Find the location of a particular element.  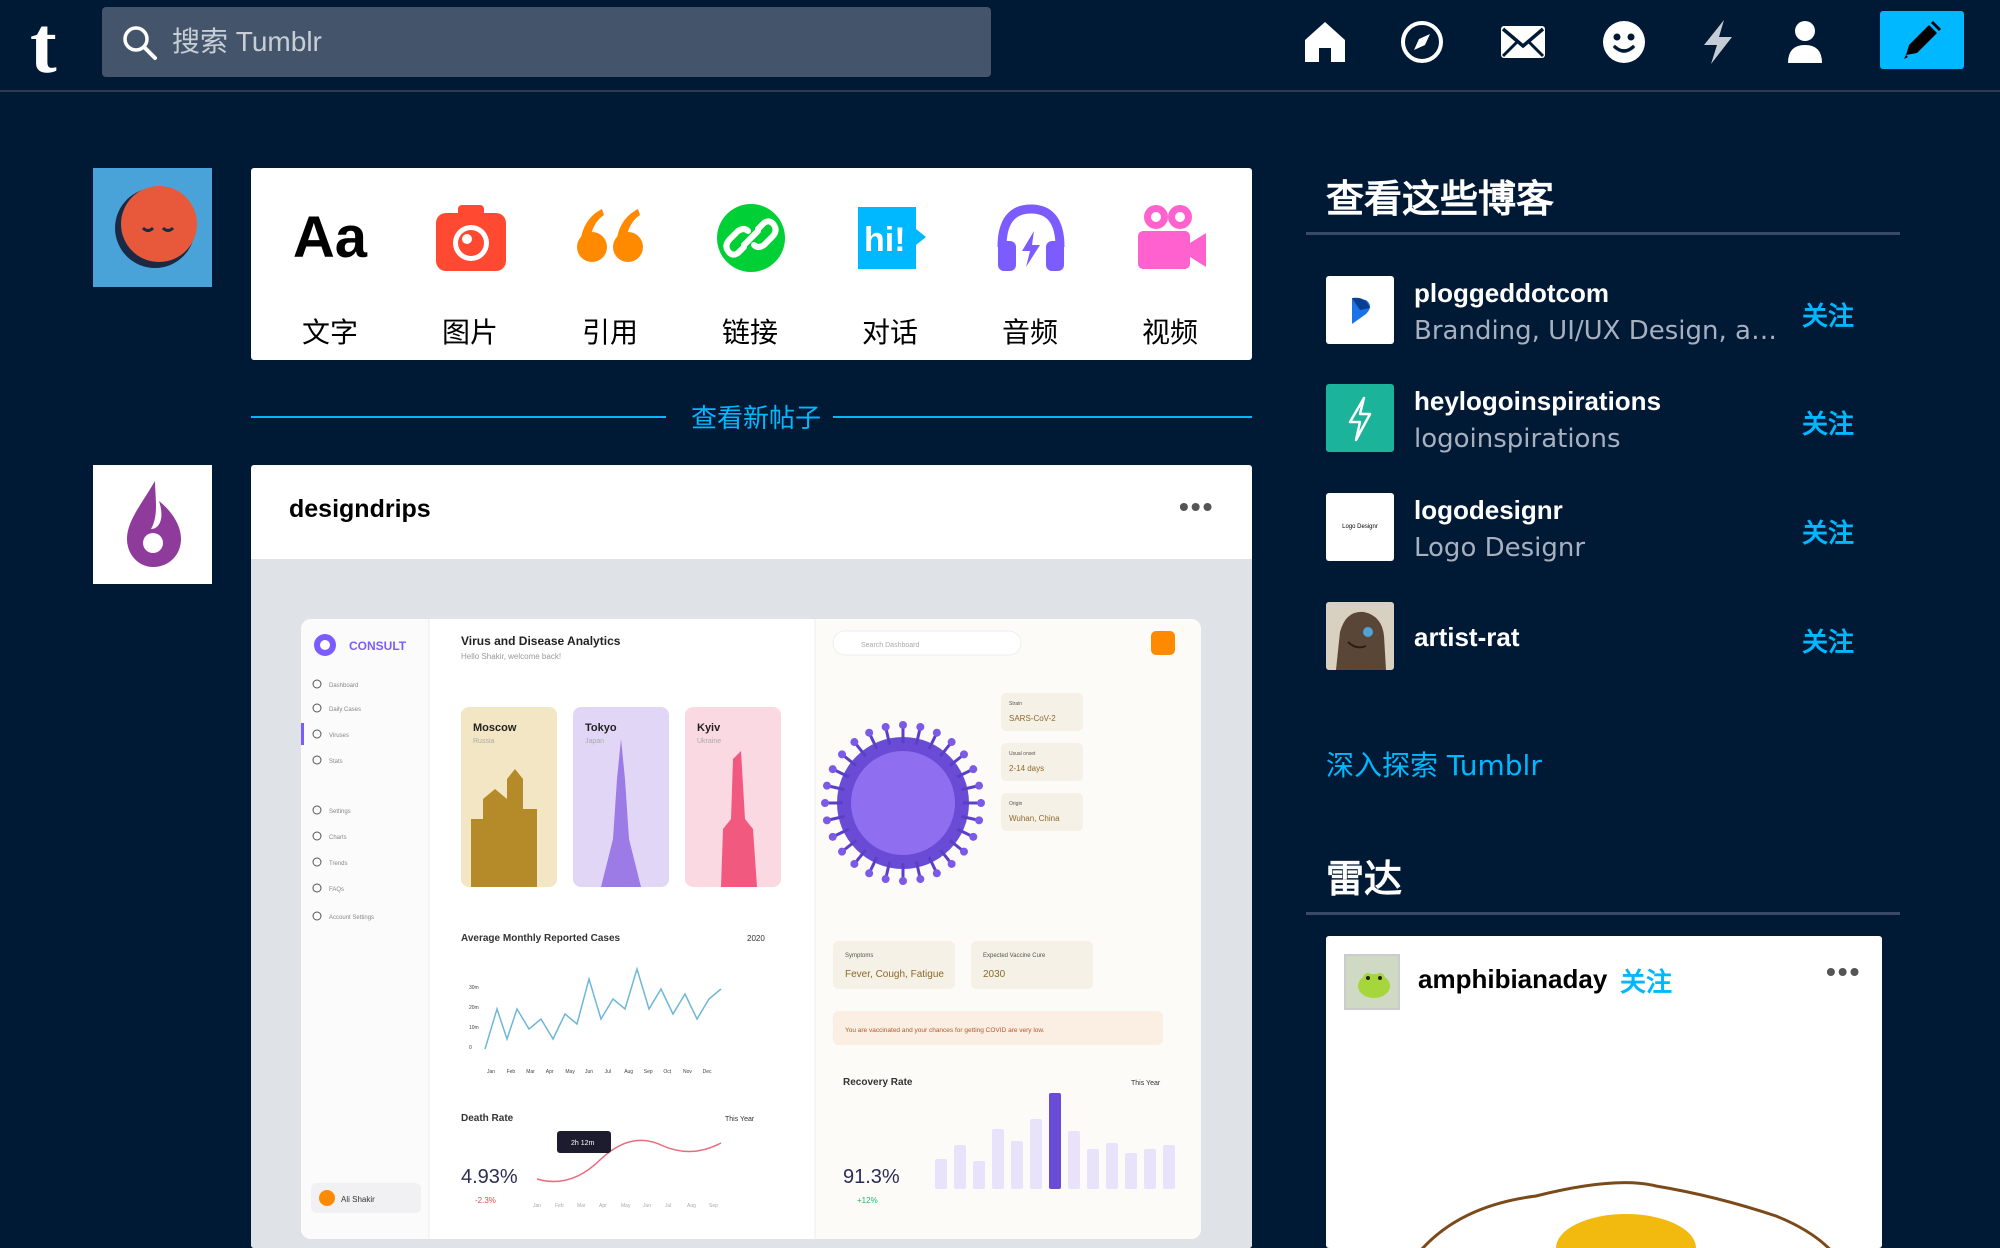

recovery-value: 91.3% is located at coordinates (871, 1177).